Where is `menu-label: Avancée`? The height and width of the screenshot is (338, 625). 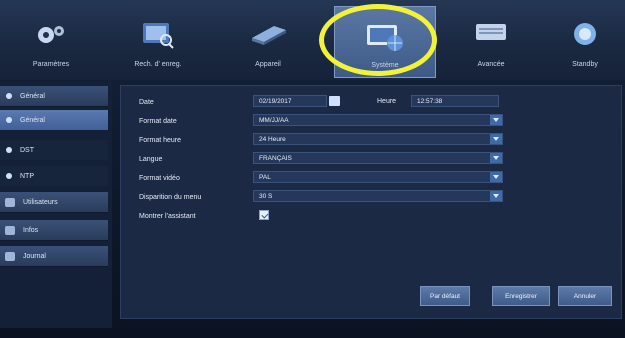 menu-label: Avancée is located at coordinates (491, 64).